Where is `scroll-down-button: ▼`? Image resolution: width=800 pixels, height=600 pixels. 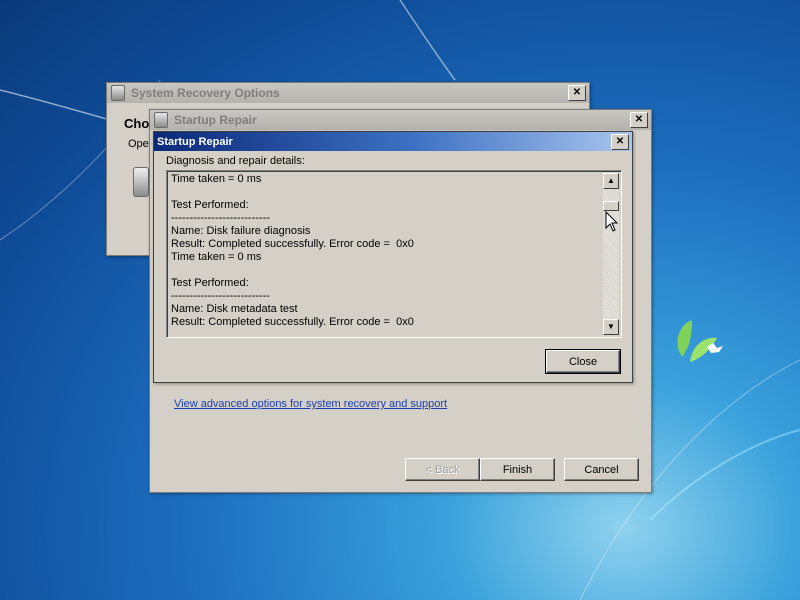
scroll-down-button: ▼ is located at coordinates (611, 327).